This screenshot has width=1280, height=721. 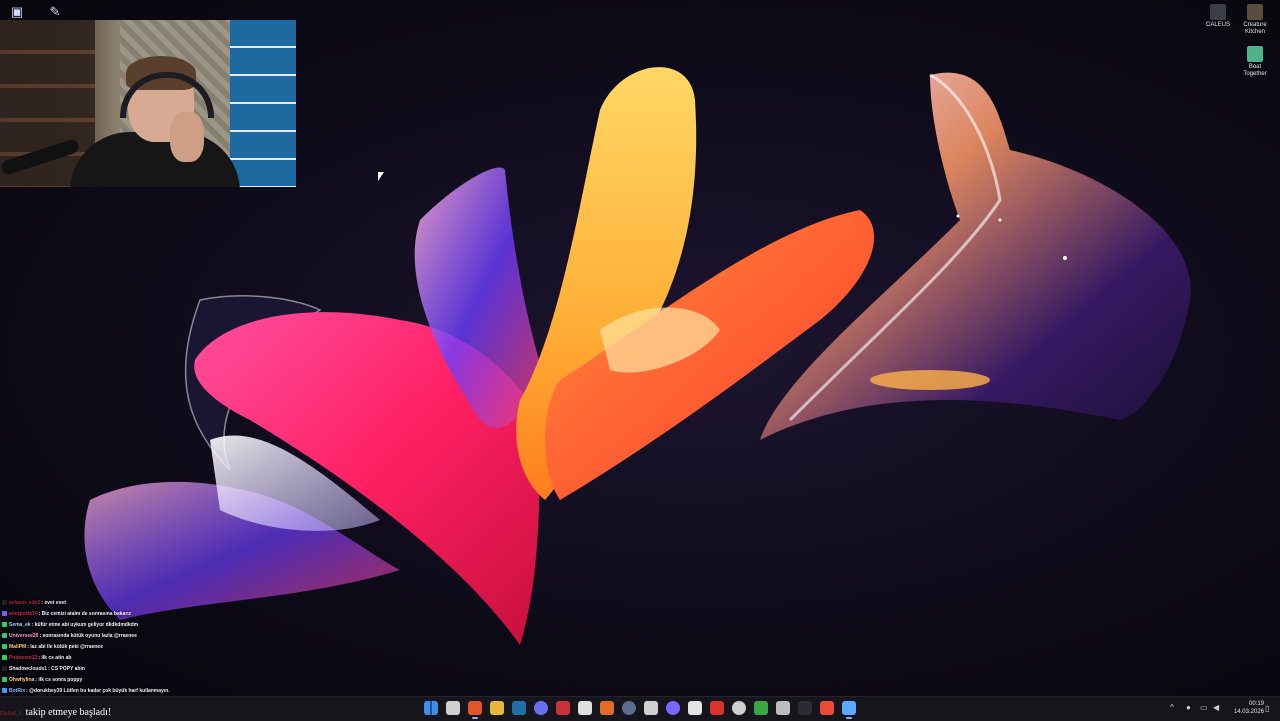 What do you see at coordinates (1267, 708) in the screenshot?
I see `notification-bell-icon: ▯` at bounding box center [1267, 708].